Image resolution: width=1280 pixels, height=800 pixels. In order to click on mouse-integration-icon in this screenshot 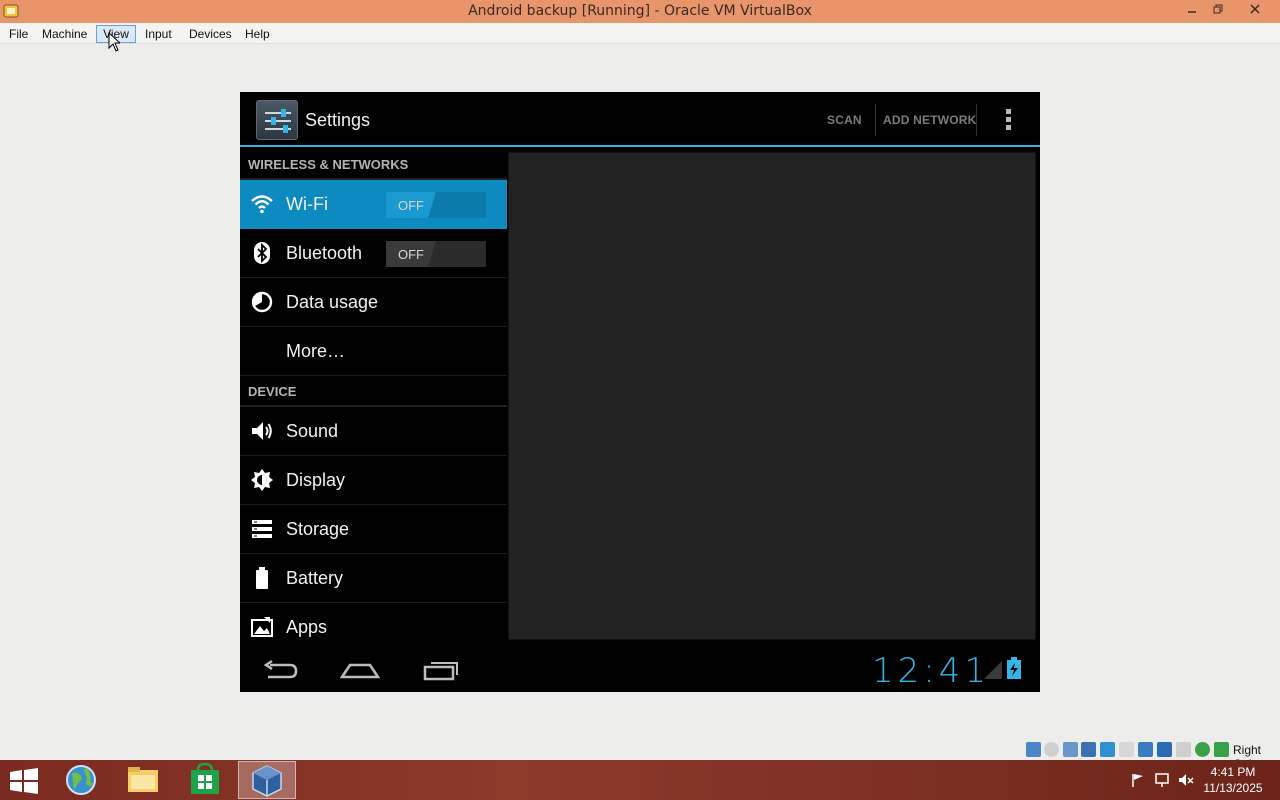, I will do `click(1183, 749)`.